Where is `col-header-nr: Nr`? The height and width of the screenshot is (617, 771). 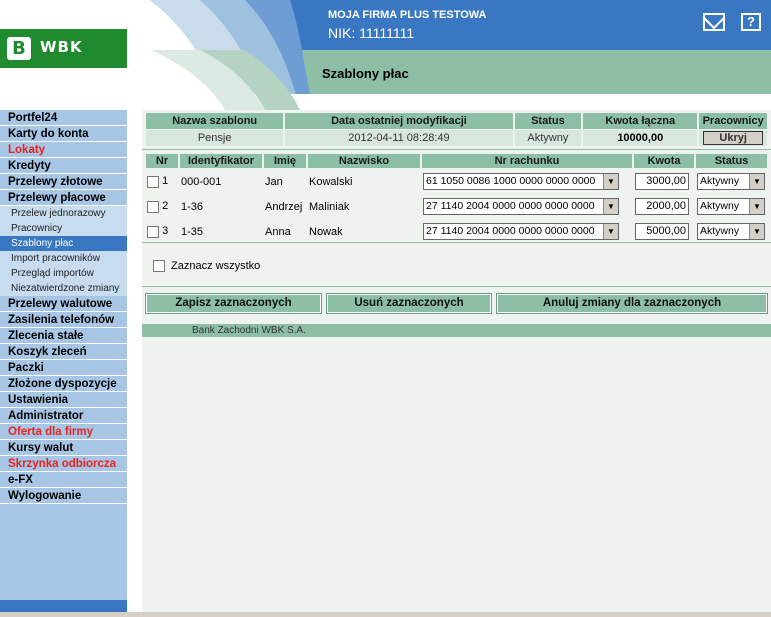
col-header-nr: Nr is located at coordinates (162, 161).